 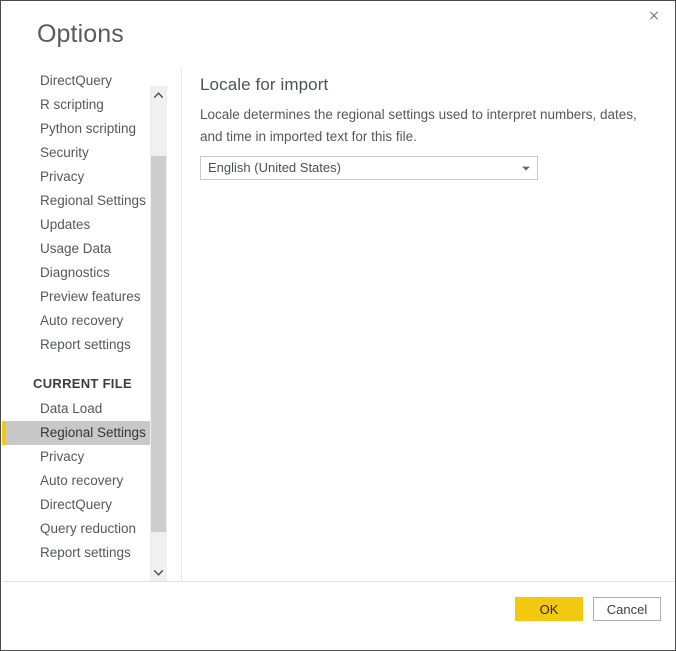 I want to click on sidebar-item-global-preview-features: Preview features, so click(x=76, y=297).